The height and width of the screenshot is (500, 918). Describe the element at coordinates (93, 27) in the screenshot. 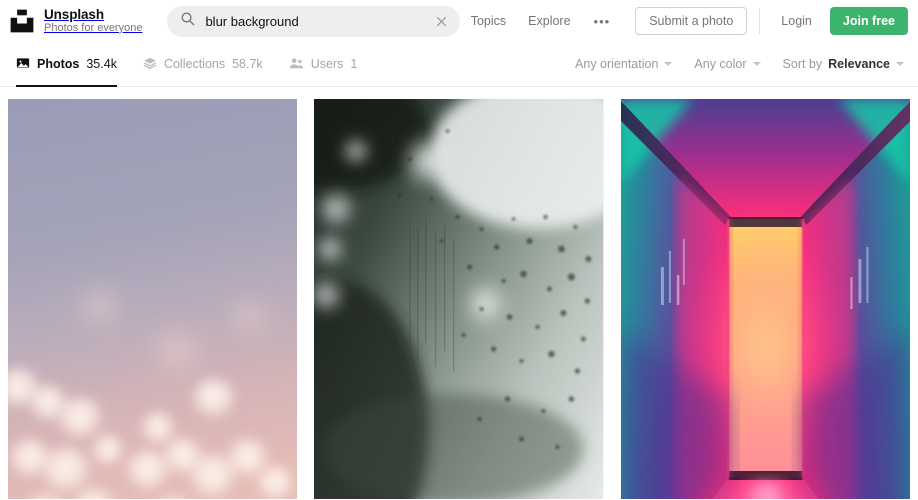

I see `brand-tagline: Photos for everyone` at that location.